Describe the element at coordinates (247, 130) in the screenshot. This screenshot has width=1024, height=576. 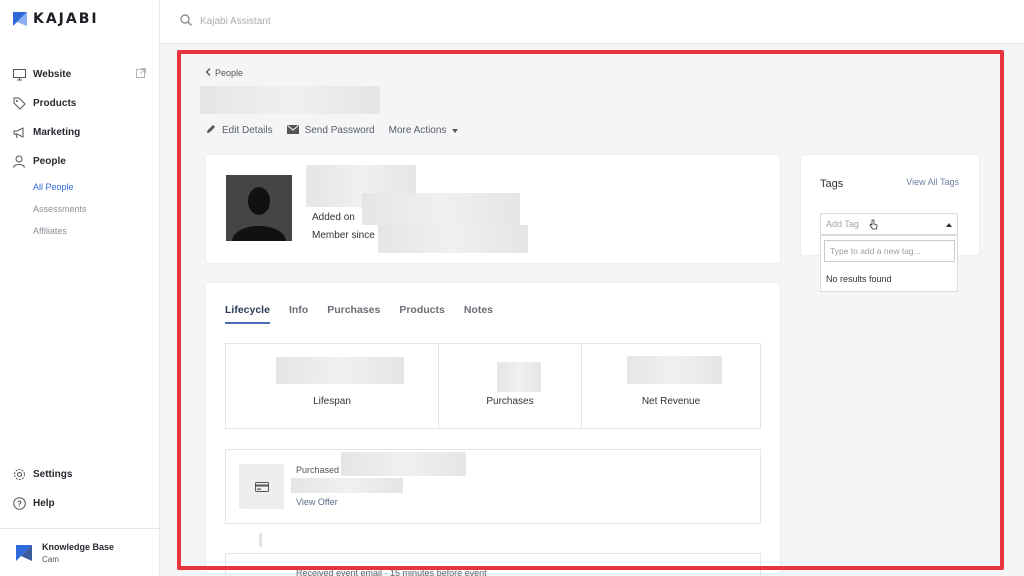
I see `edit-details-label: Edit Details` at that location.